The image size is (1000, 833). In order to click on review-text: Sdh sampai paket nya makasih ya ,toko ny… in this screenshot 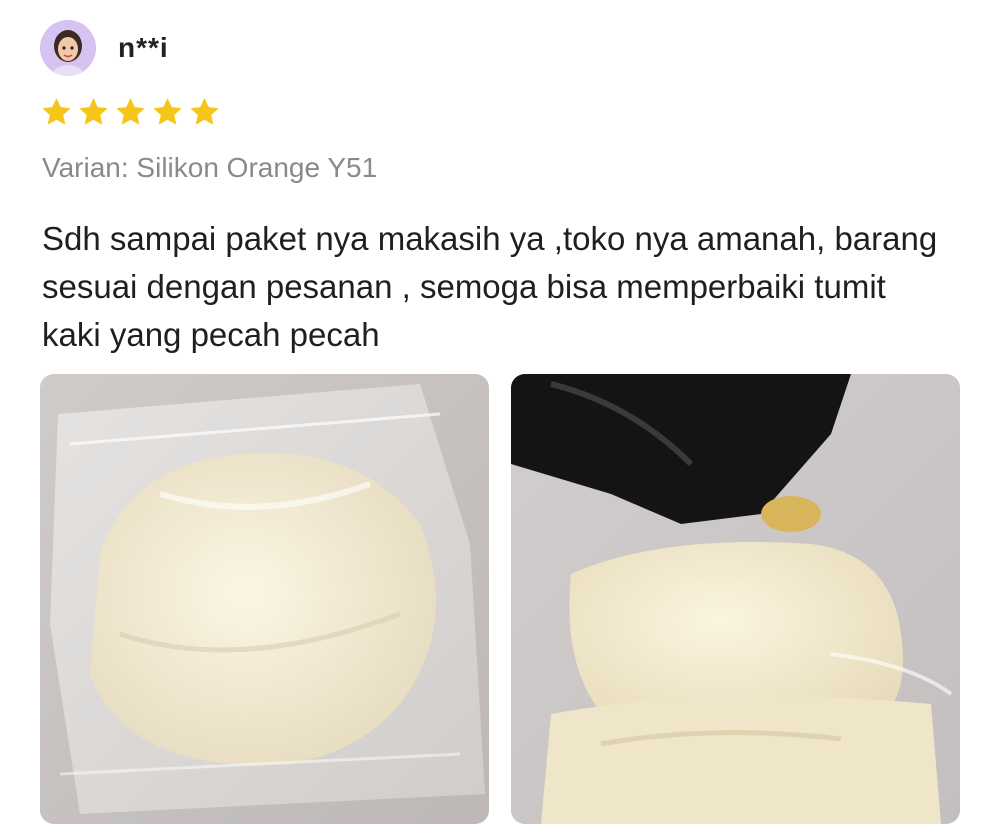, I will do `click(490, 286)`.